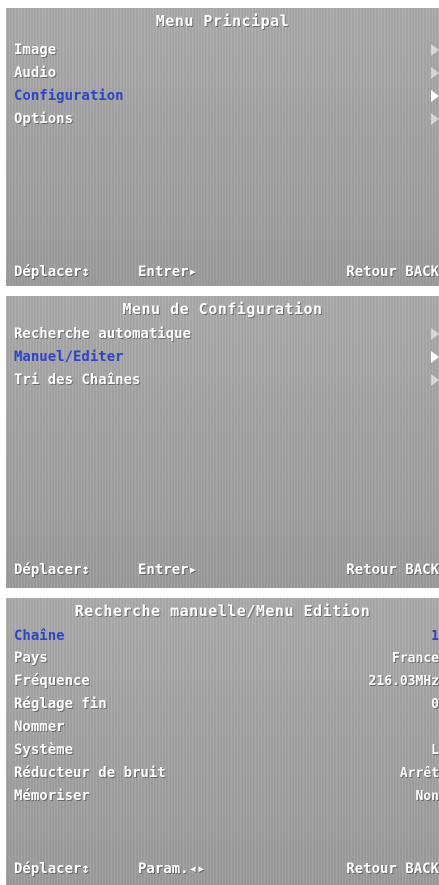 This screenshot has width=439, height=885. I want to click on row-frequency-value: 216.03MHz, so click(403, 681).